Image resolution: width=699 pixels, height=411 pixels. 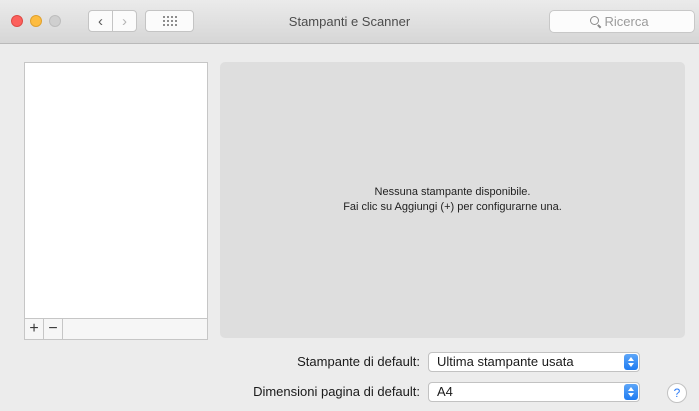 I want to click on forward-button: ›, so click(x=124, y=21).